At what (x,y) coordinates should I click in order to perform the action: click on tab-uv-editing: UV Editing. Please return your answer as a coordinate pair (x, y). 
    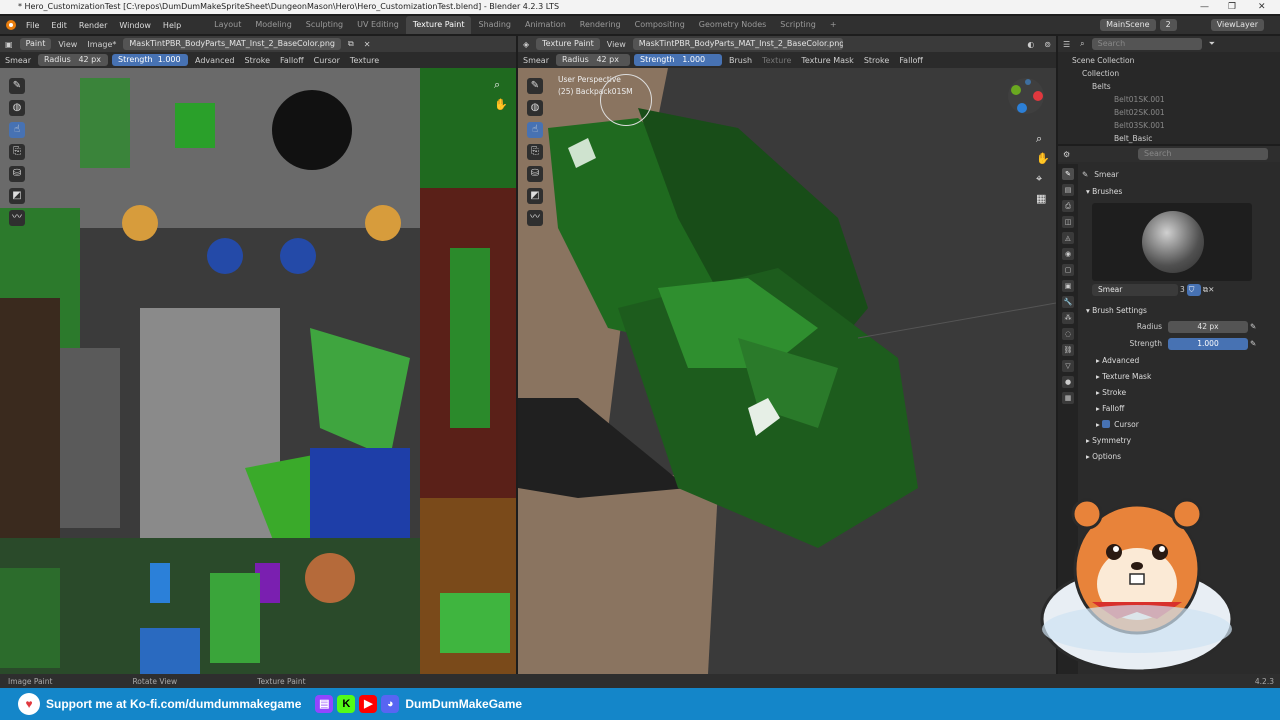
    Looking at the image, I should click on (378, 25).